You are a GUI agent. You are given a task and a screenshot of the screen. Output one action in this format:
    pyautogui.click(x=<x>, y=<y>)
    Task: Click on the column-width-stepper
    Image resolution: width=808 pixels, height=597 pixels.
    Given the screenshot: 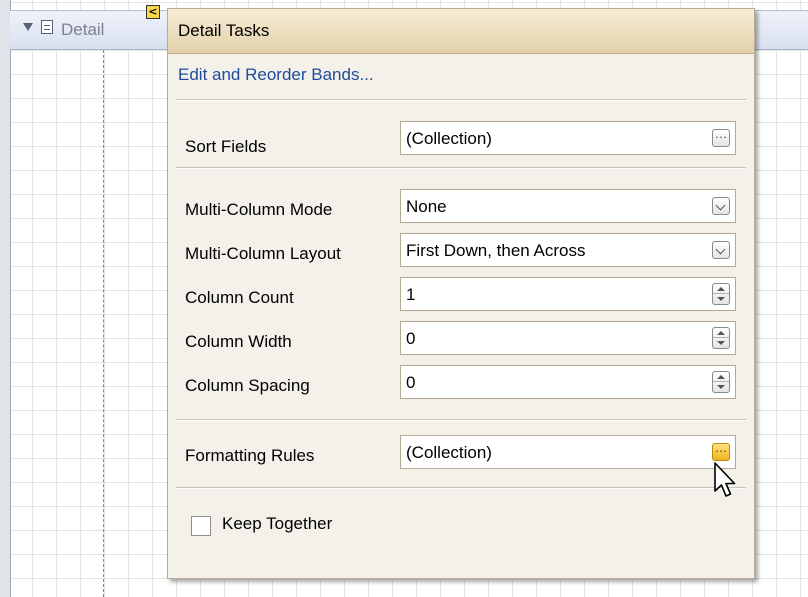 What is the action you would take?
    pyautogui.click(x=721, y=338)
    